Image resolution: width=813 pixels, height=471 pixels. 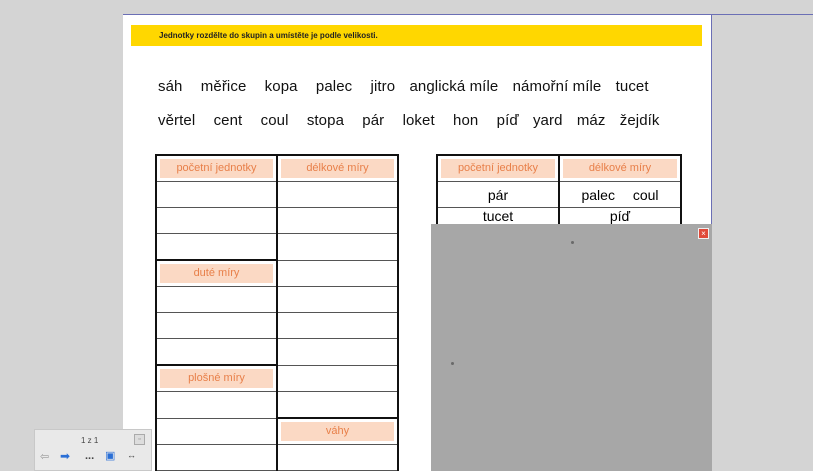 What do you see at coordinates (632, 86) in the screenshot?
I see `word-item: tucet` at bounding box center [632, 86].